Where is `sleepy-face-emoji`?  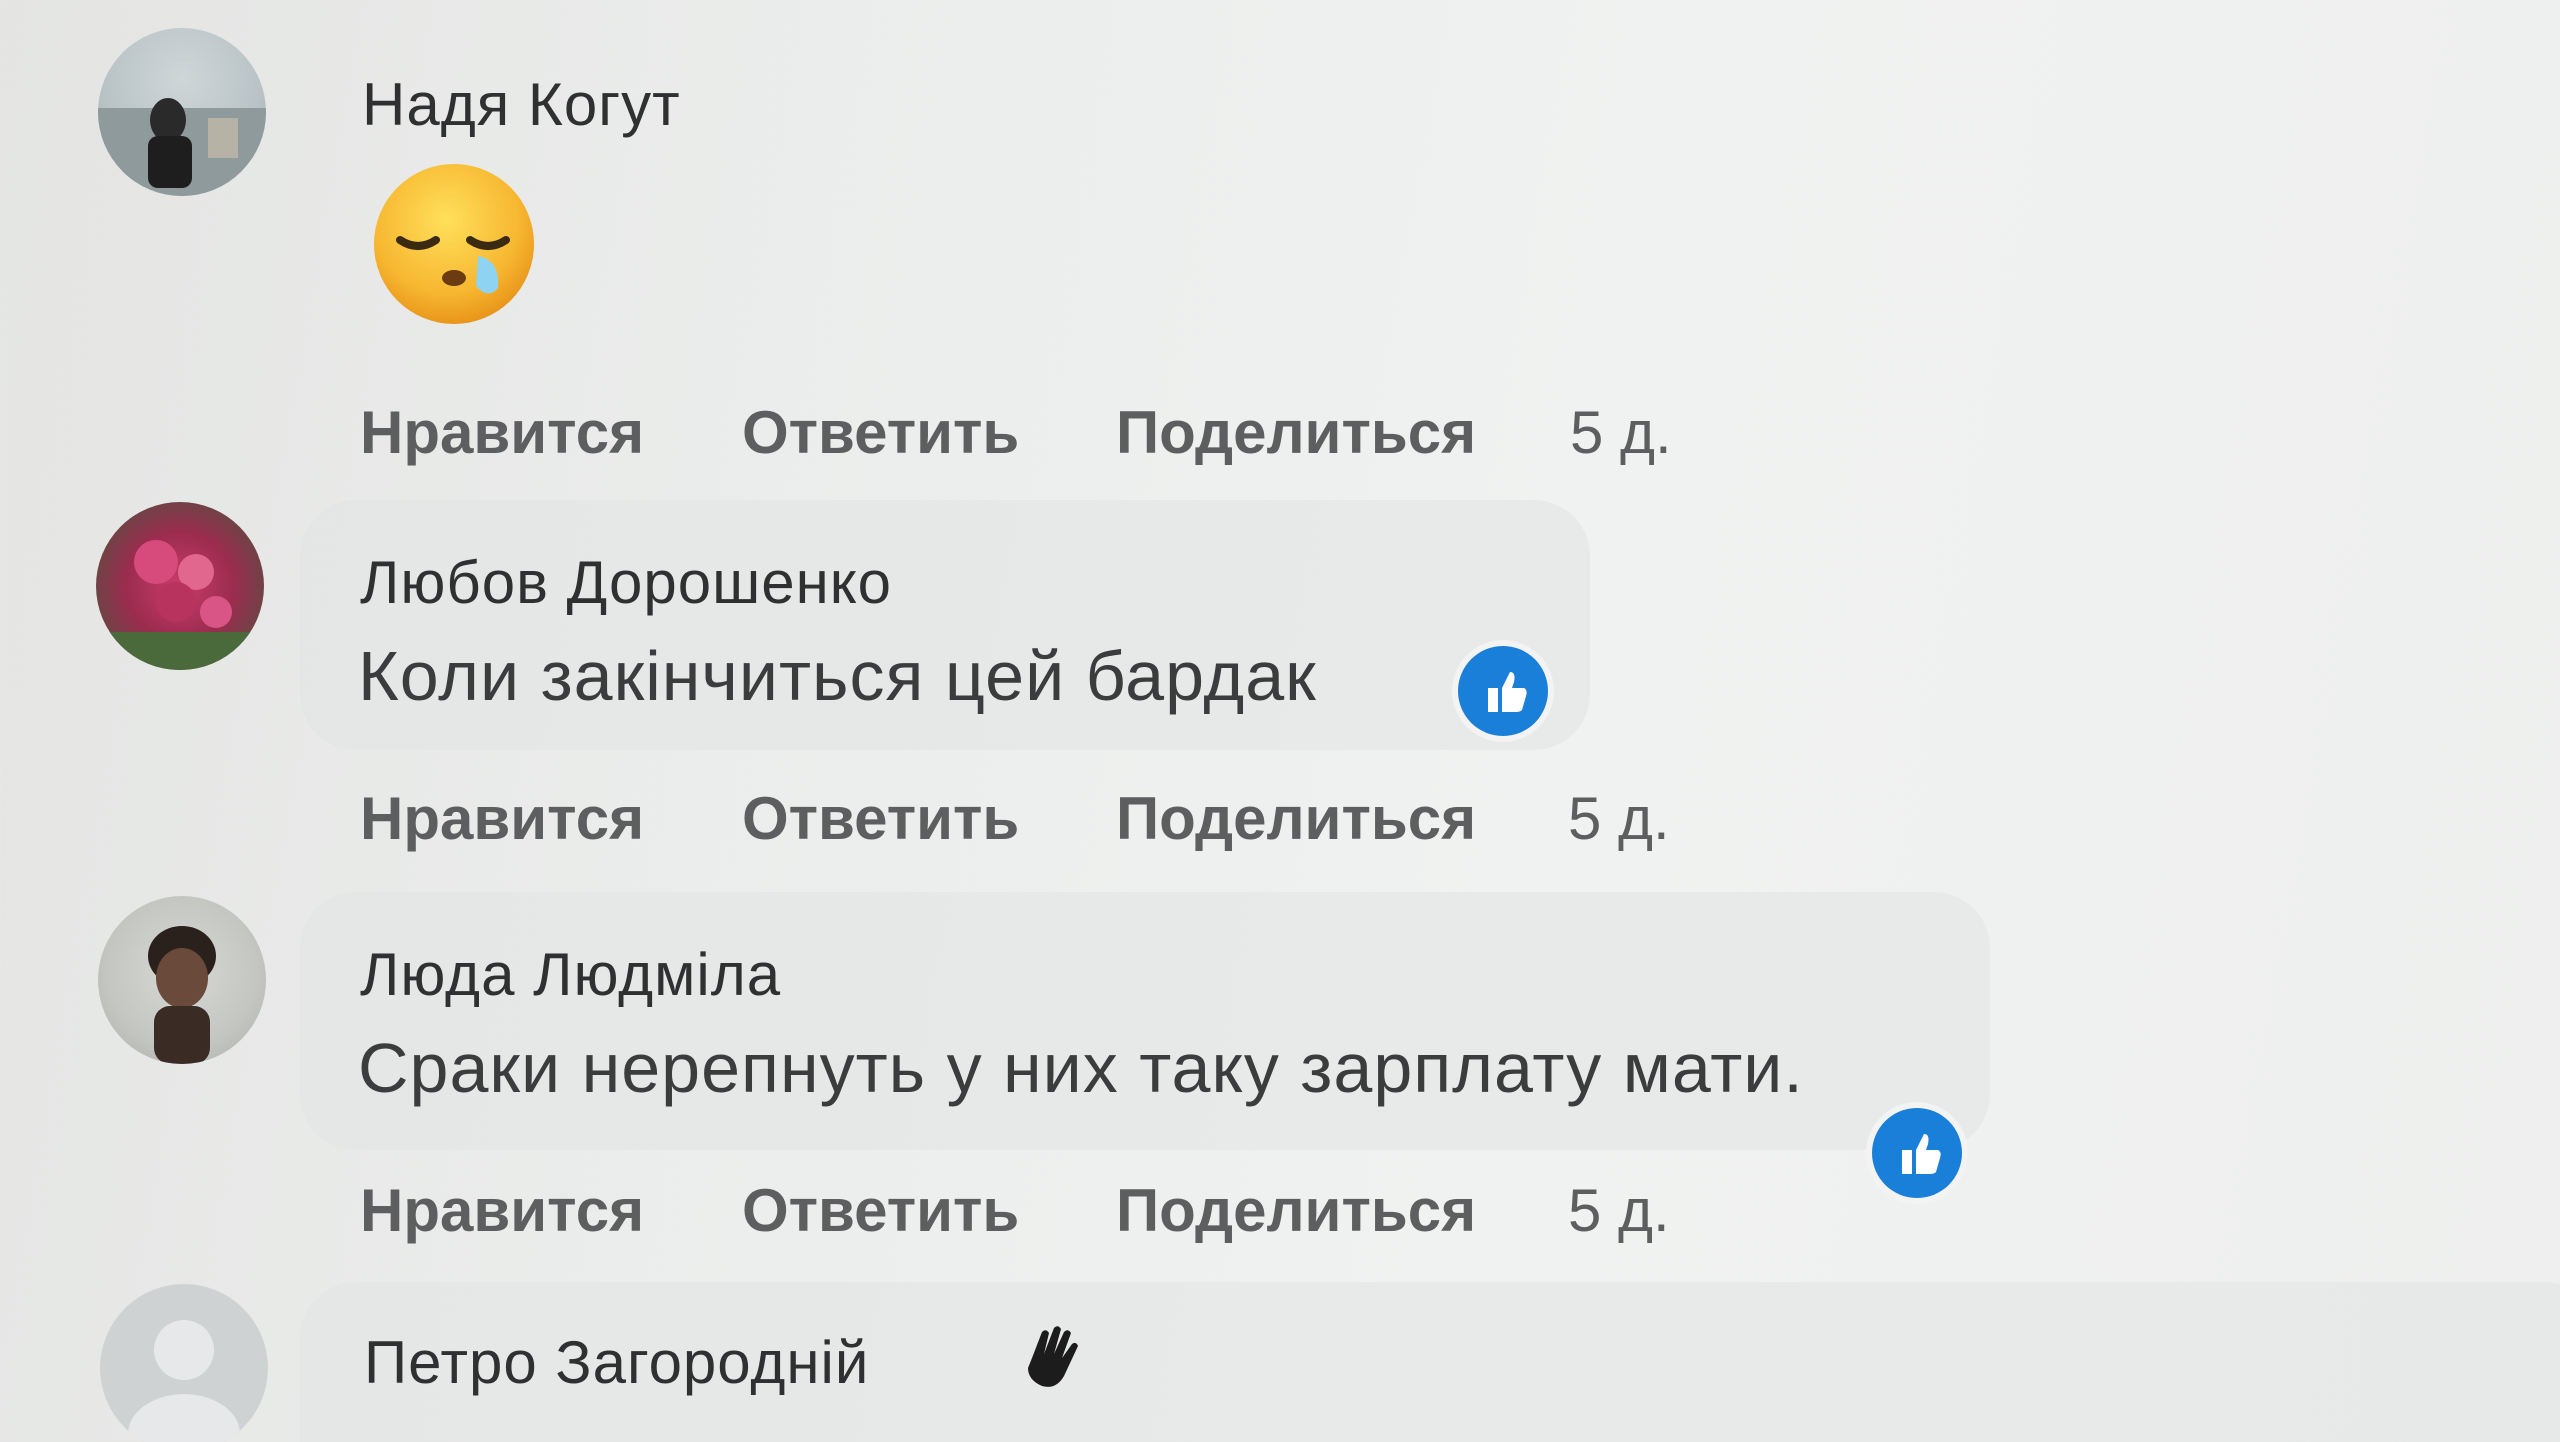
sleepy-face-emoji is located at coordinates (454, 244).